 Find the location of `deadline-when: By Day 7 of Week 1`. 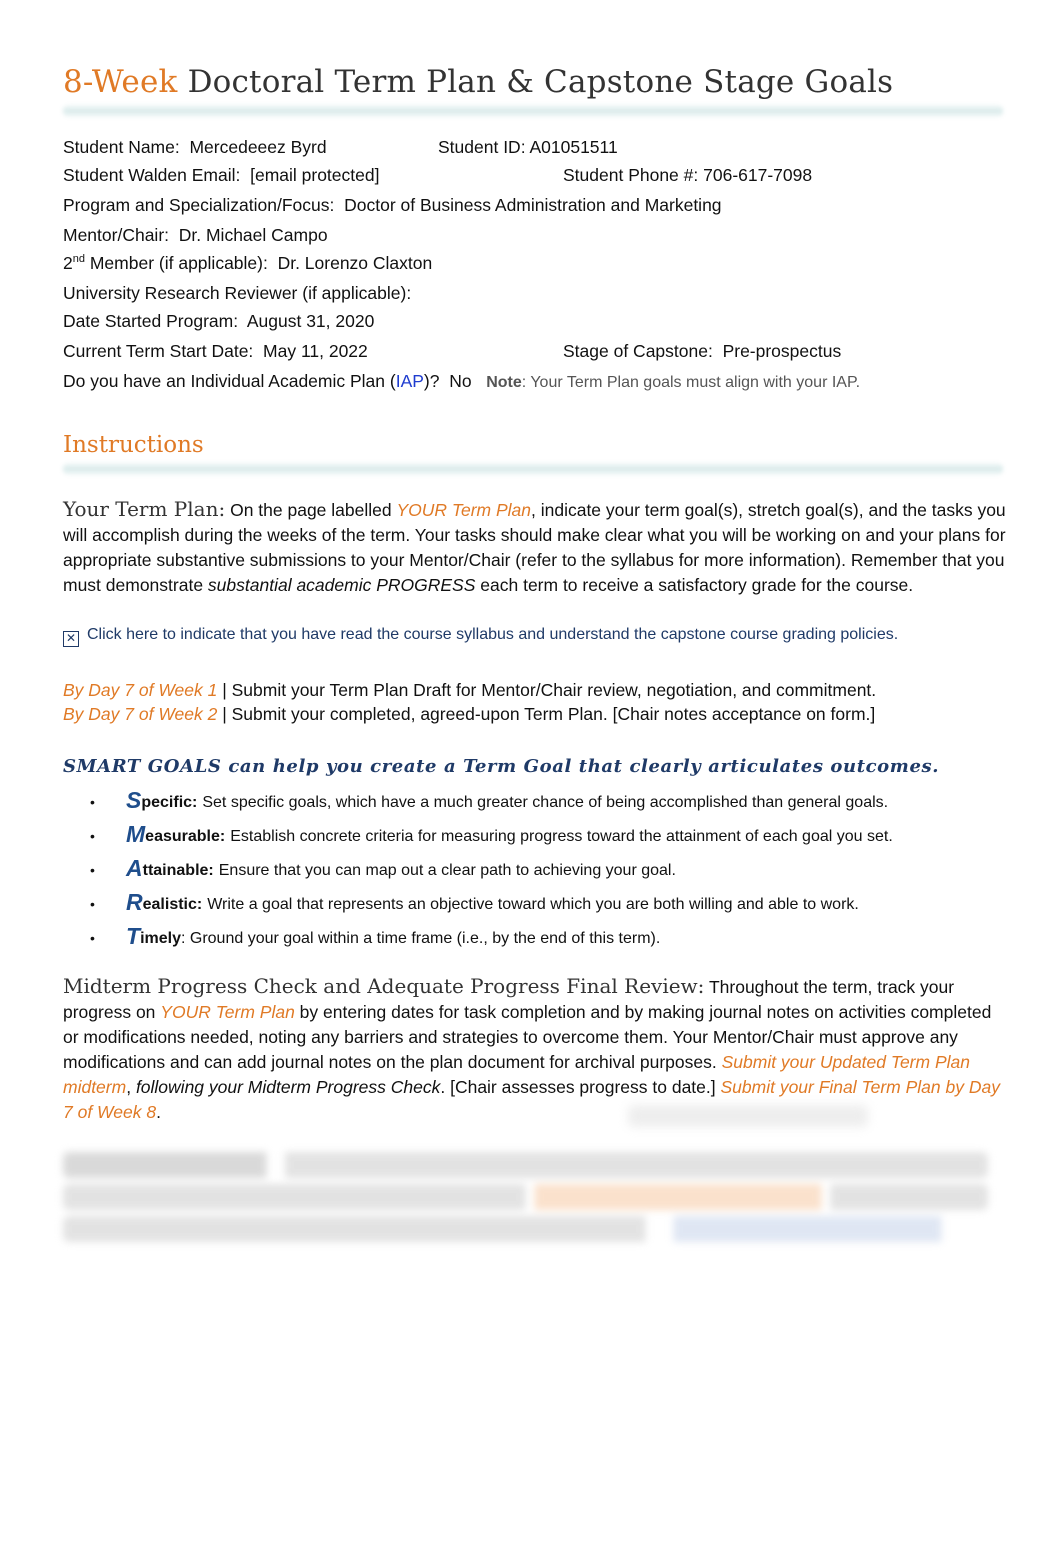

deadline-when: By Day 7 of Week 1 is located at coordinates (140, 690).